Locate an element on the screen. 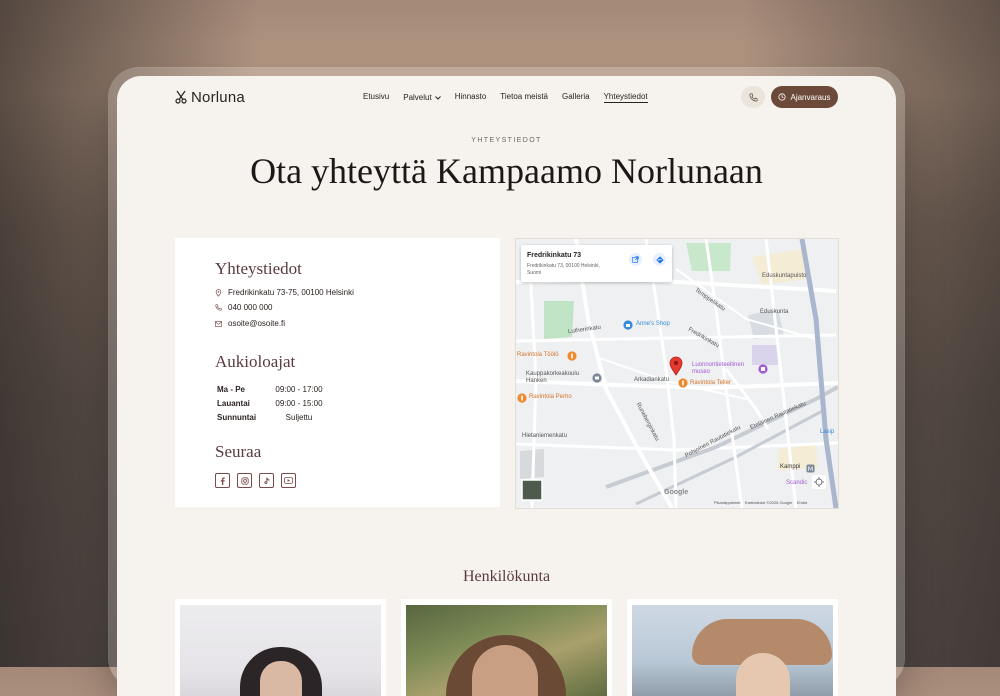 This screenshot has width=1000, height=696. tiktok-link is located at coordinates (266, 480).